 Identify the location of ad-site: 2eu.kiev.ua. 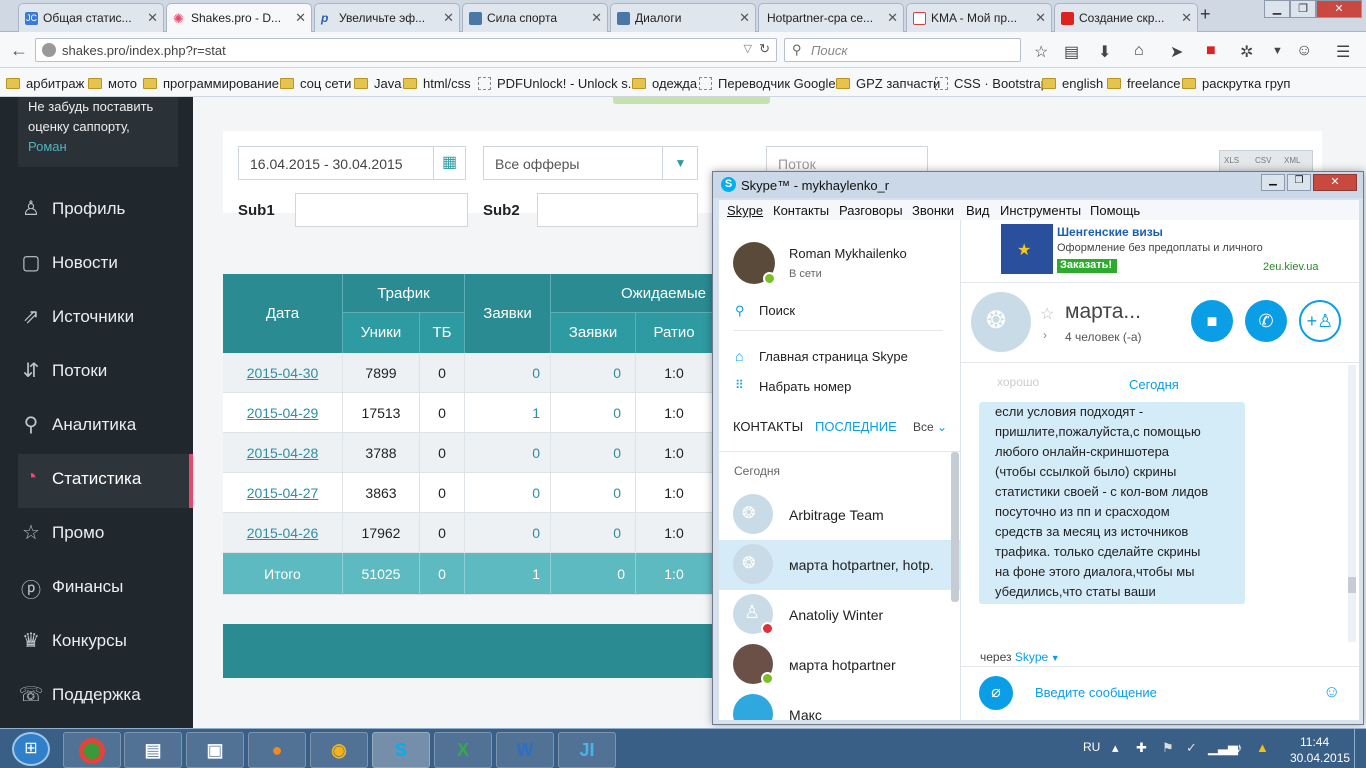
(1290, 267).